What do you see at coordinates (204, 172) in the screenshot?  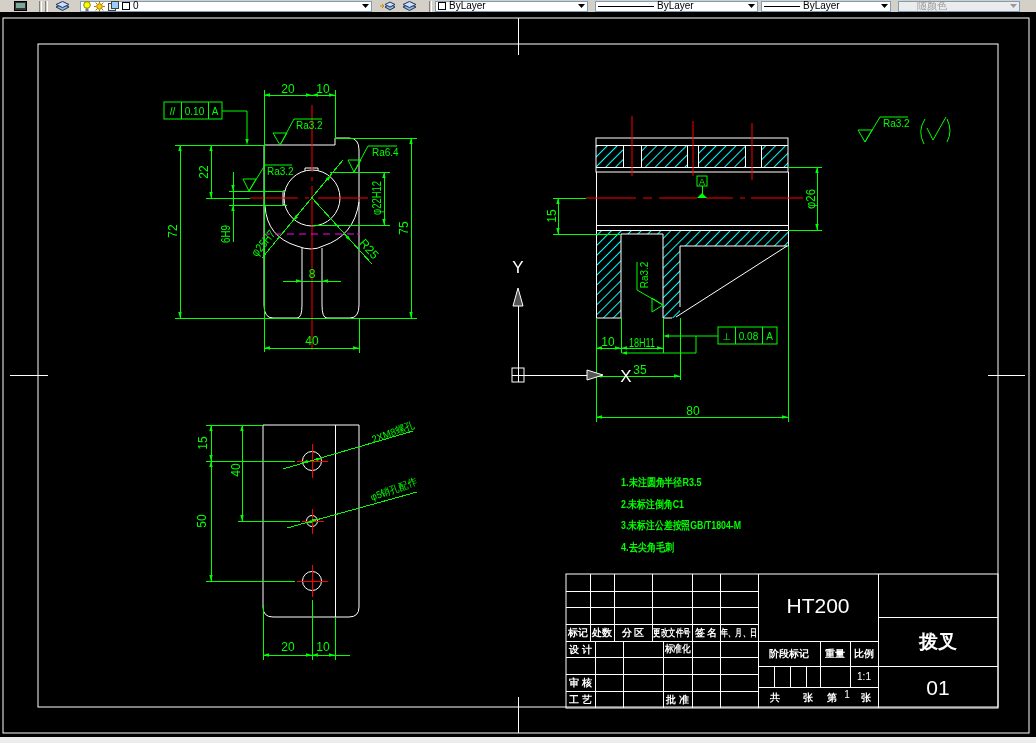 I see `dimension-value: 22` at bounding box center [204, 172].